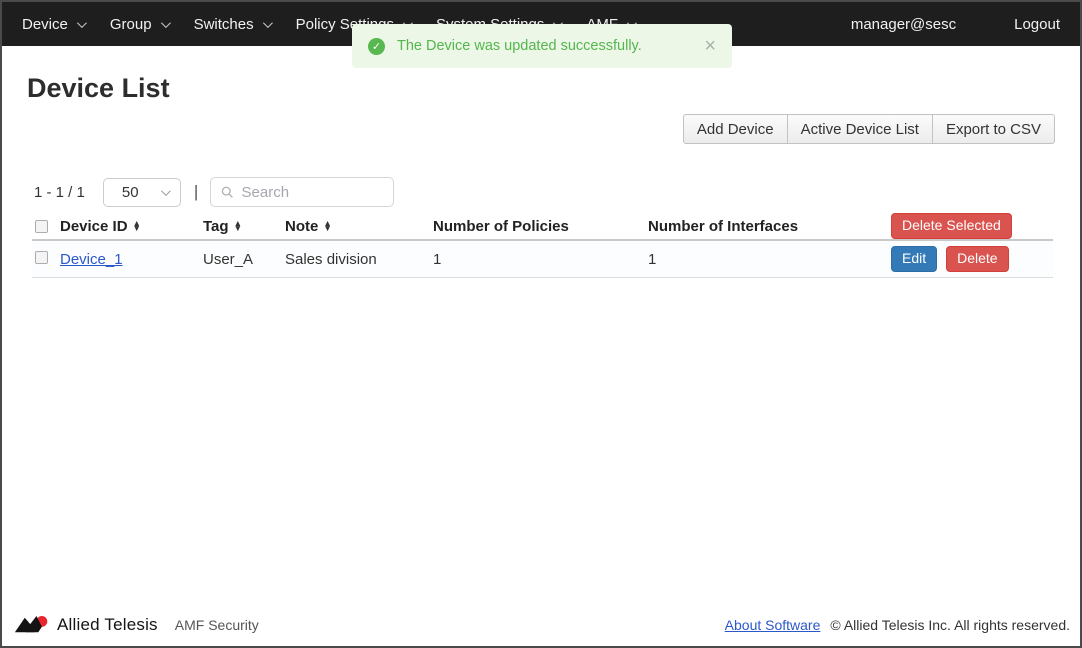 This screenshot has height=648, width=1082. Describe the element at coordinates (244, 226) in the screenshot. I see `column-header-tag: Tag ▲ ▼` at that location.